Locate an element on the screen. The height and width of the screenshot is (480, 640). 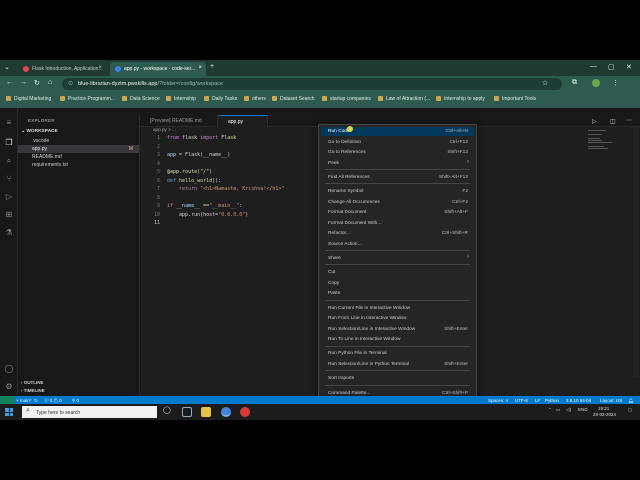
profile-avatar is located at coordinates (596, 83).